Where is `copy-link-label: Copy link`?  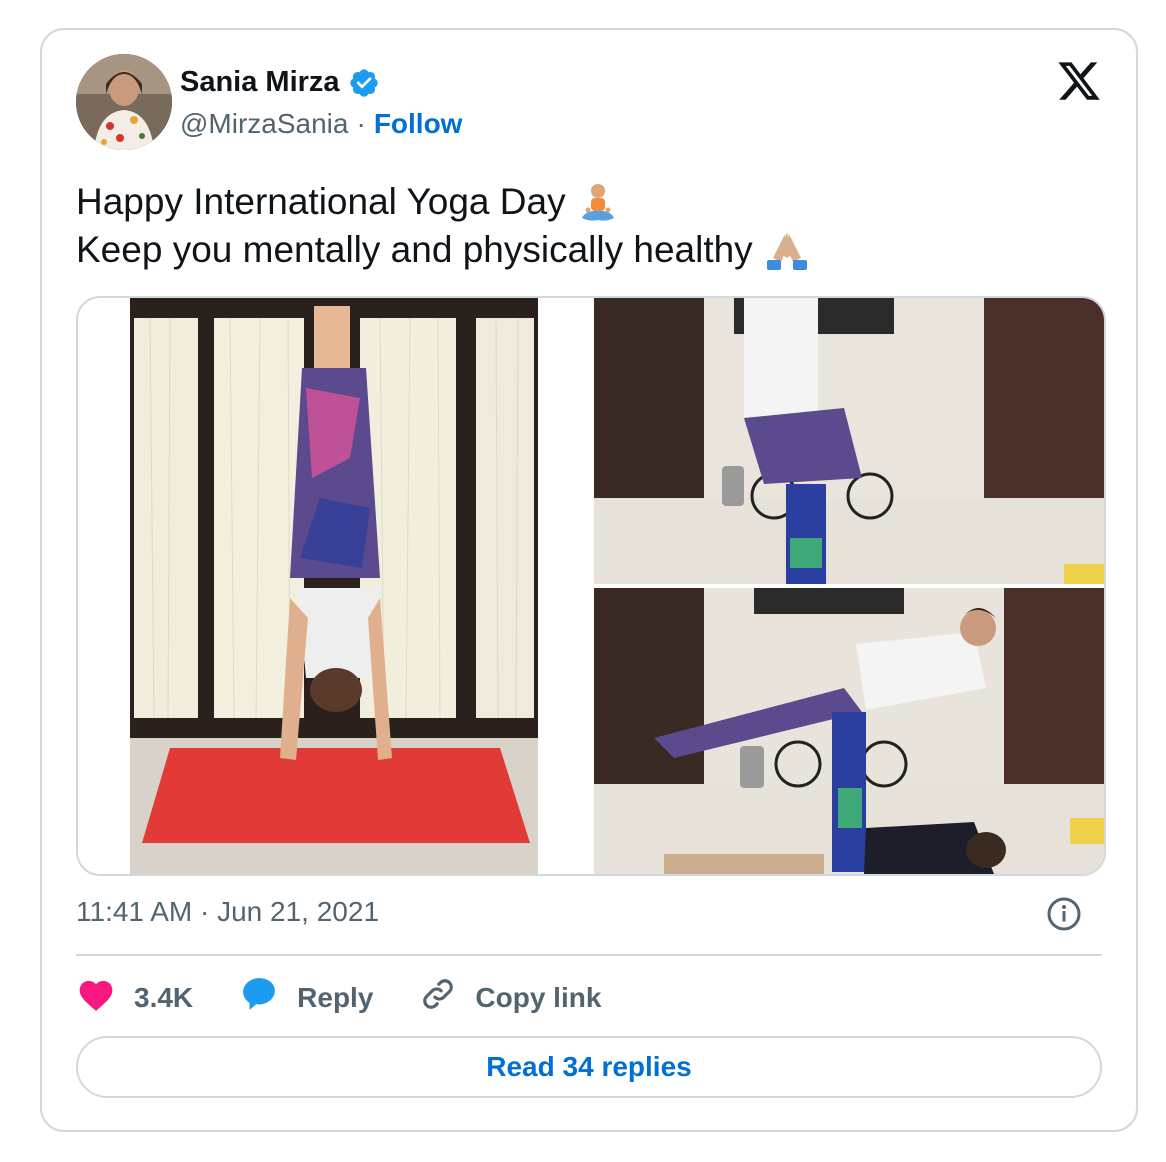
copy-link-label: Copy link is located at coordinates (538, 997).